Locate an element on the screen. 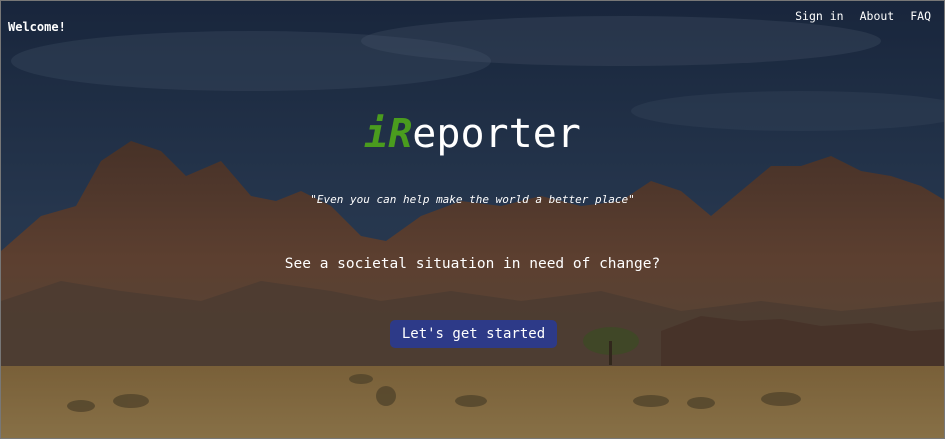 Image resolution: width=945 pixels, height=439 pixels. logo-text: eporter is located at coordinates (496, 134).